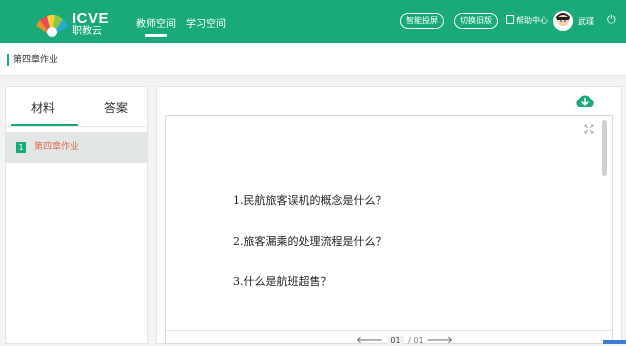 The height and width of the screenshot is (346, 626). Describe the element at coordinates (389, 330) in the screenshot. I see `pager-divider` at that location.